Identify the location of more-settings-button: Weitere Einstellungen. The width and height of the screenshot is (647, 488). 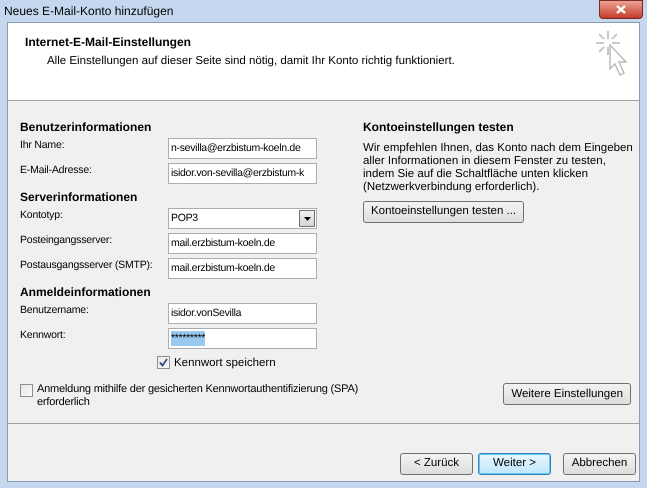
(567, 394).